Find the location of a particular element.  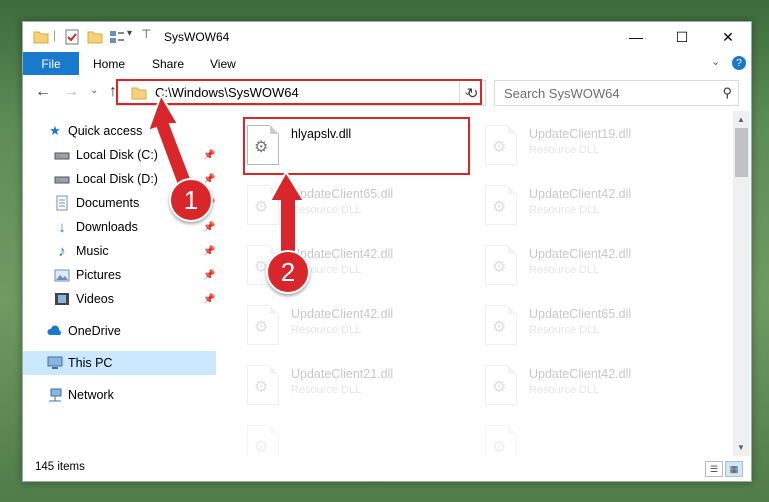

step-1-number: 1 is located at coordinates (191, 199).